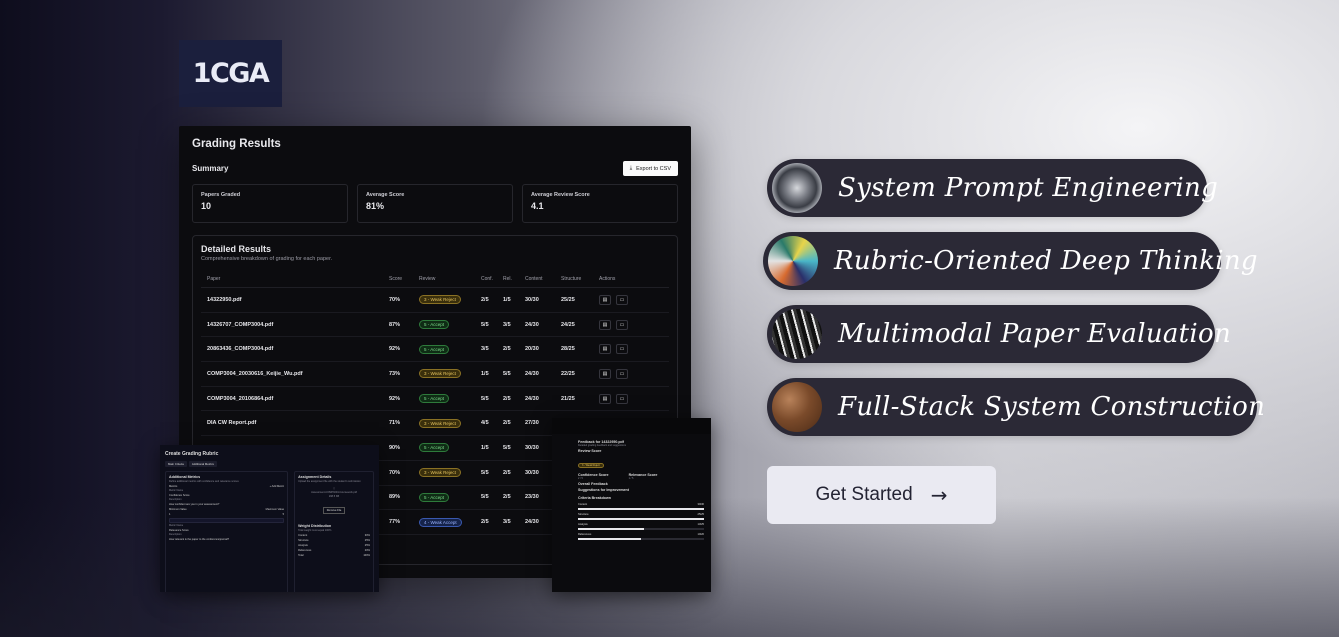 The width and height of the screenshot is (1339, 637). What do you see at coordinates (192, 454) in the screenshot?
I see `rubric-title: Create Grading Rubric` at bounding box center [192, 454].